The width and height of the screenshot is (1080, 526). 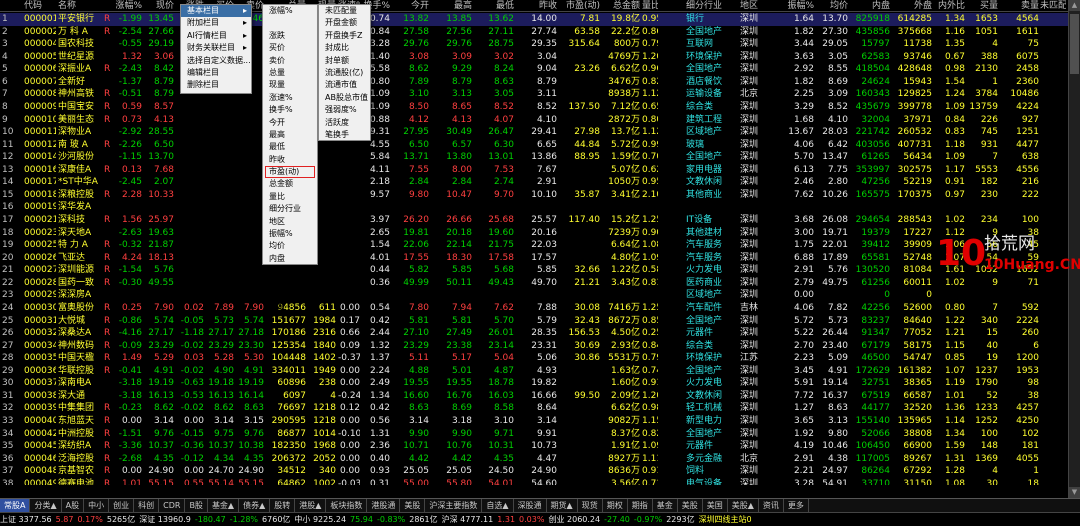 What do you see at coordinates (912, 6) in the screenshot?
I see `header-cell: 外盘` at bounding box center [912, 6].